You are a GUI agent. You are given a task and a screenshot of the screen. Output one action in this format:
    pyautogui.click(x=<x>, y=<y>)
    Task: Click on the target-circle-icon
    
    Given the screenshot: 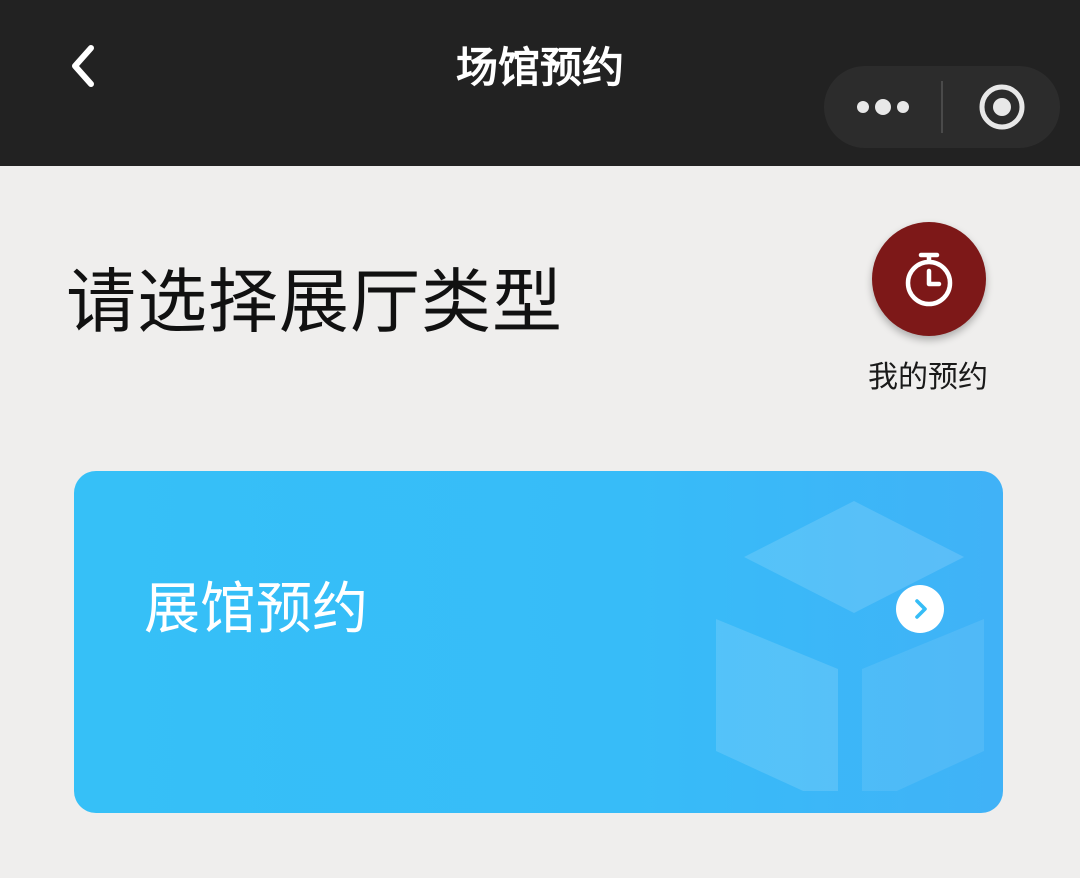 What is the action you would take?
    pyautogui.click(x=1001, y=107)
    